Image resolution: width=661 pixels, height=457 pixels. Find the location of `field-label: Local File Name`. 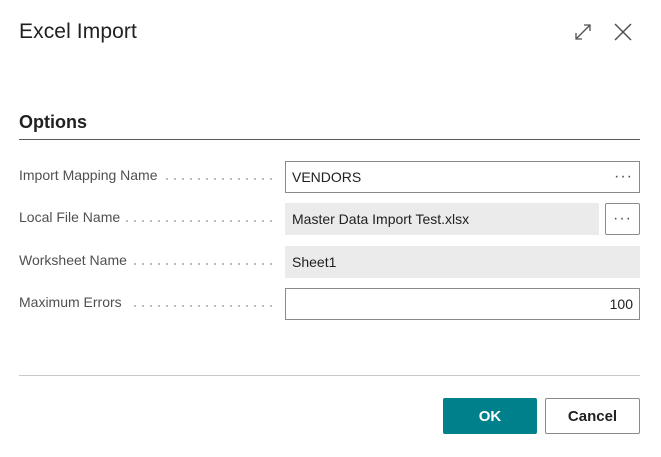

field-label: Local File Name is located at coordinates (73, 217).